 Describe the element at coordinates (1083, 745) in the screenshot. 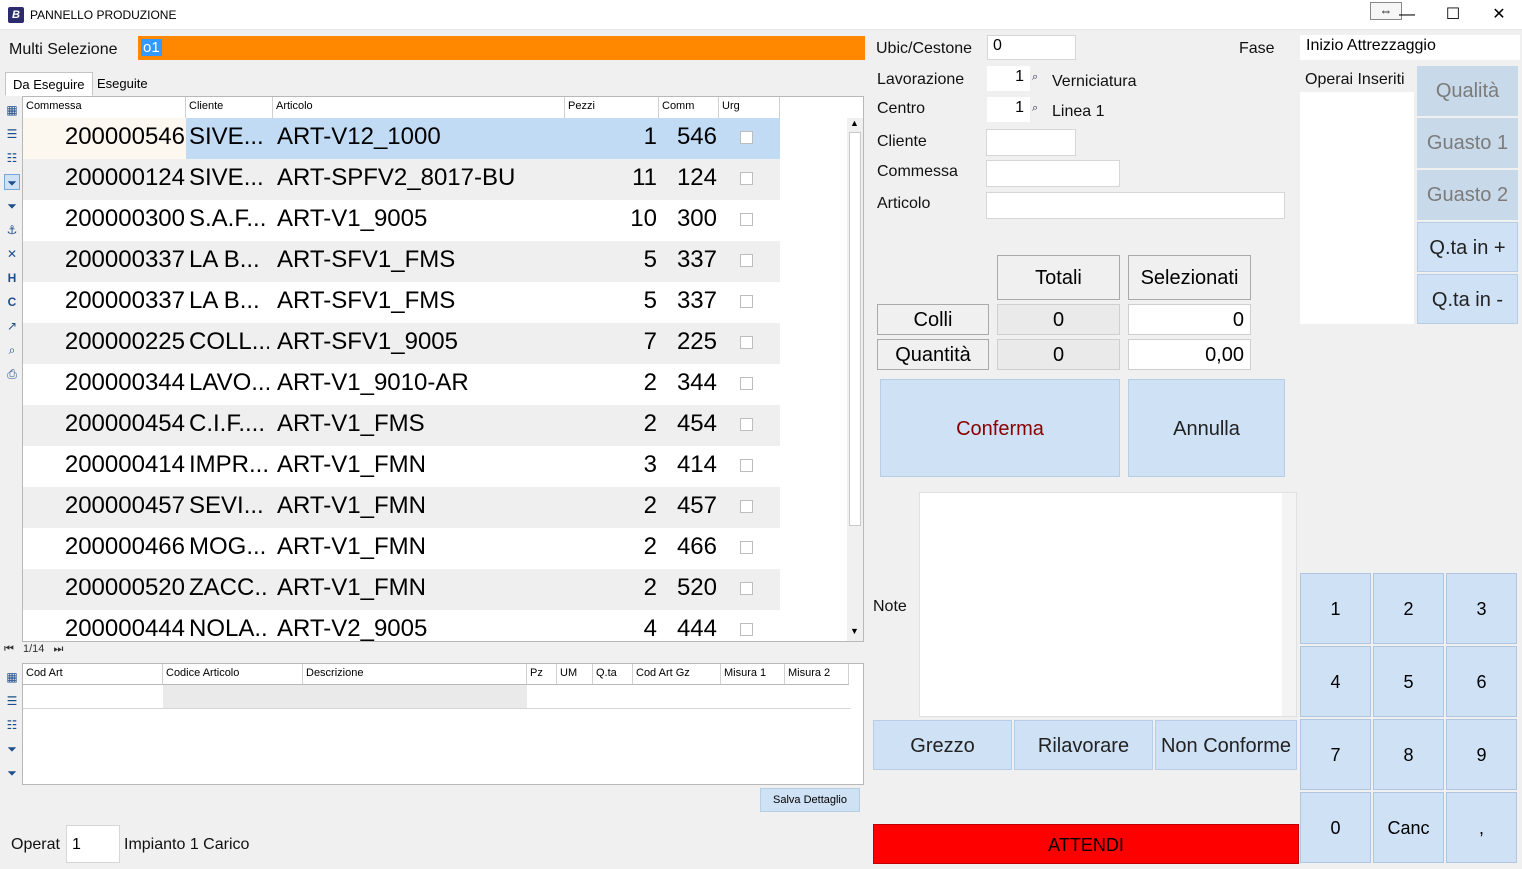

I see `rilavorare-button: Rilavorare` at that location.